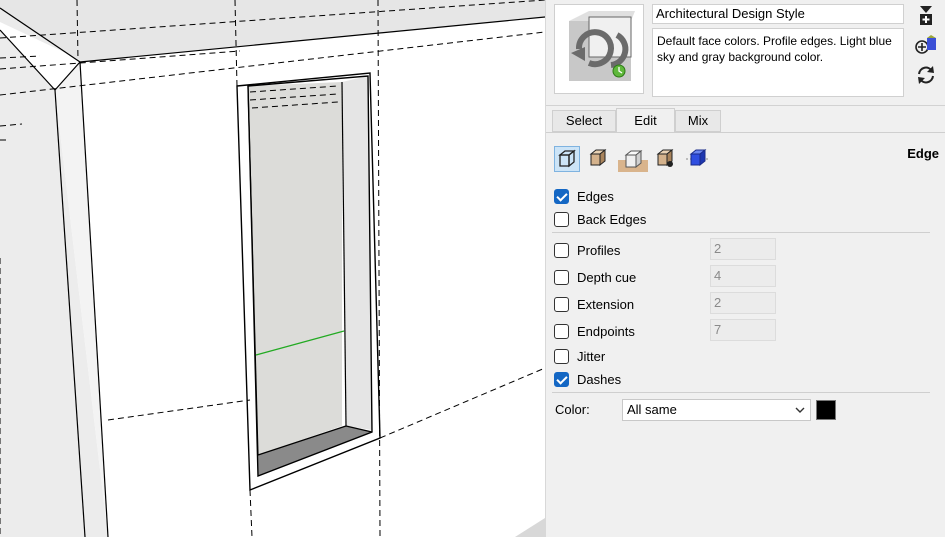 The height and width of the screenshot is (537, 945). Describe the element at coordinates (669, 276) in the screenshot. I see `depth-cue-option: Depth cue 4` at that location.